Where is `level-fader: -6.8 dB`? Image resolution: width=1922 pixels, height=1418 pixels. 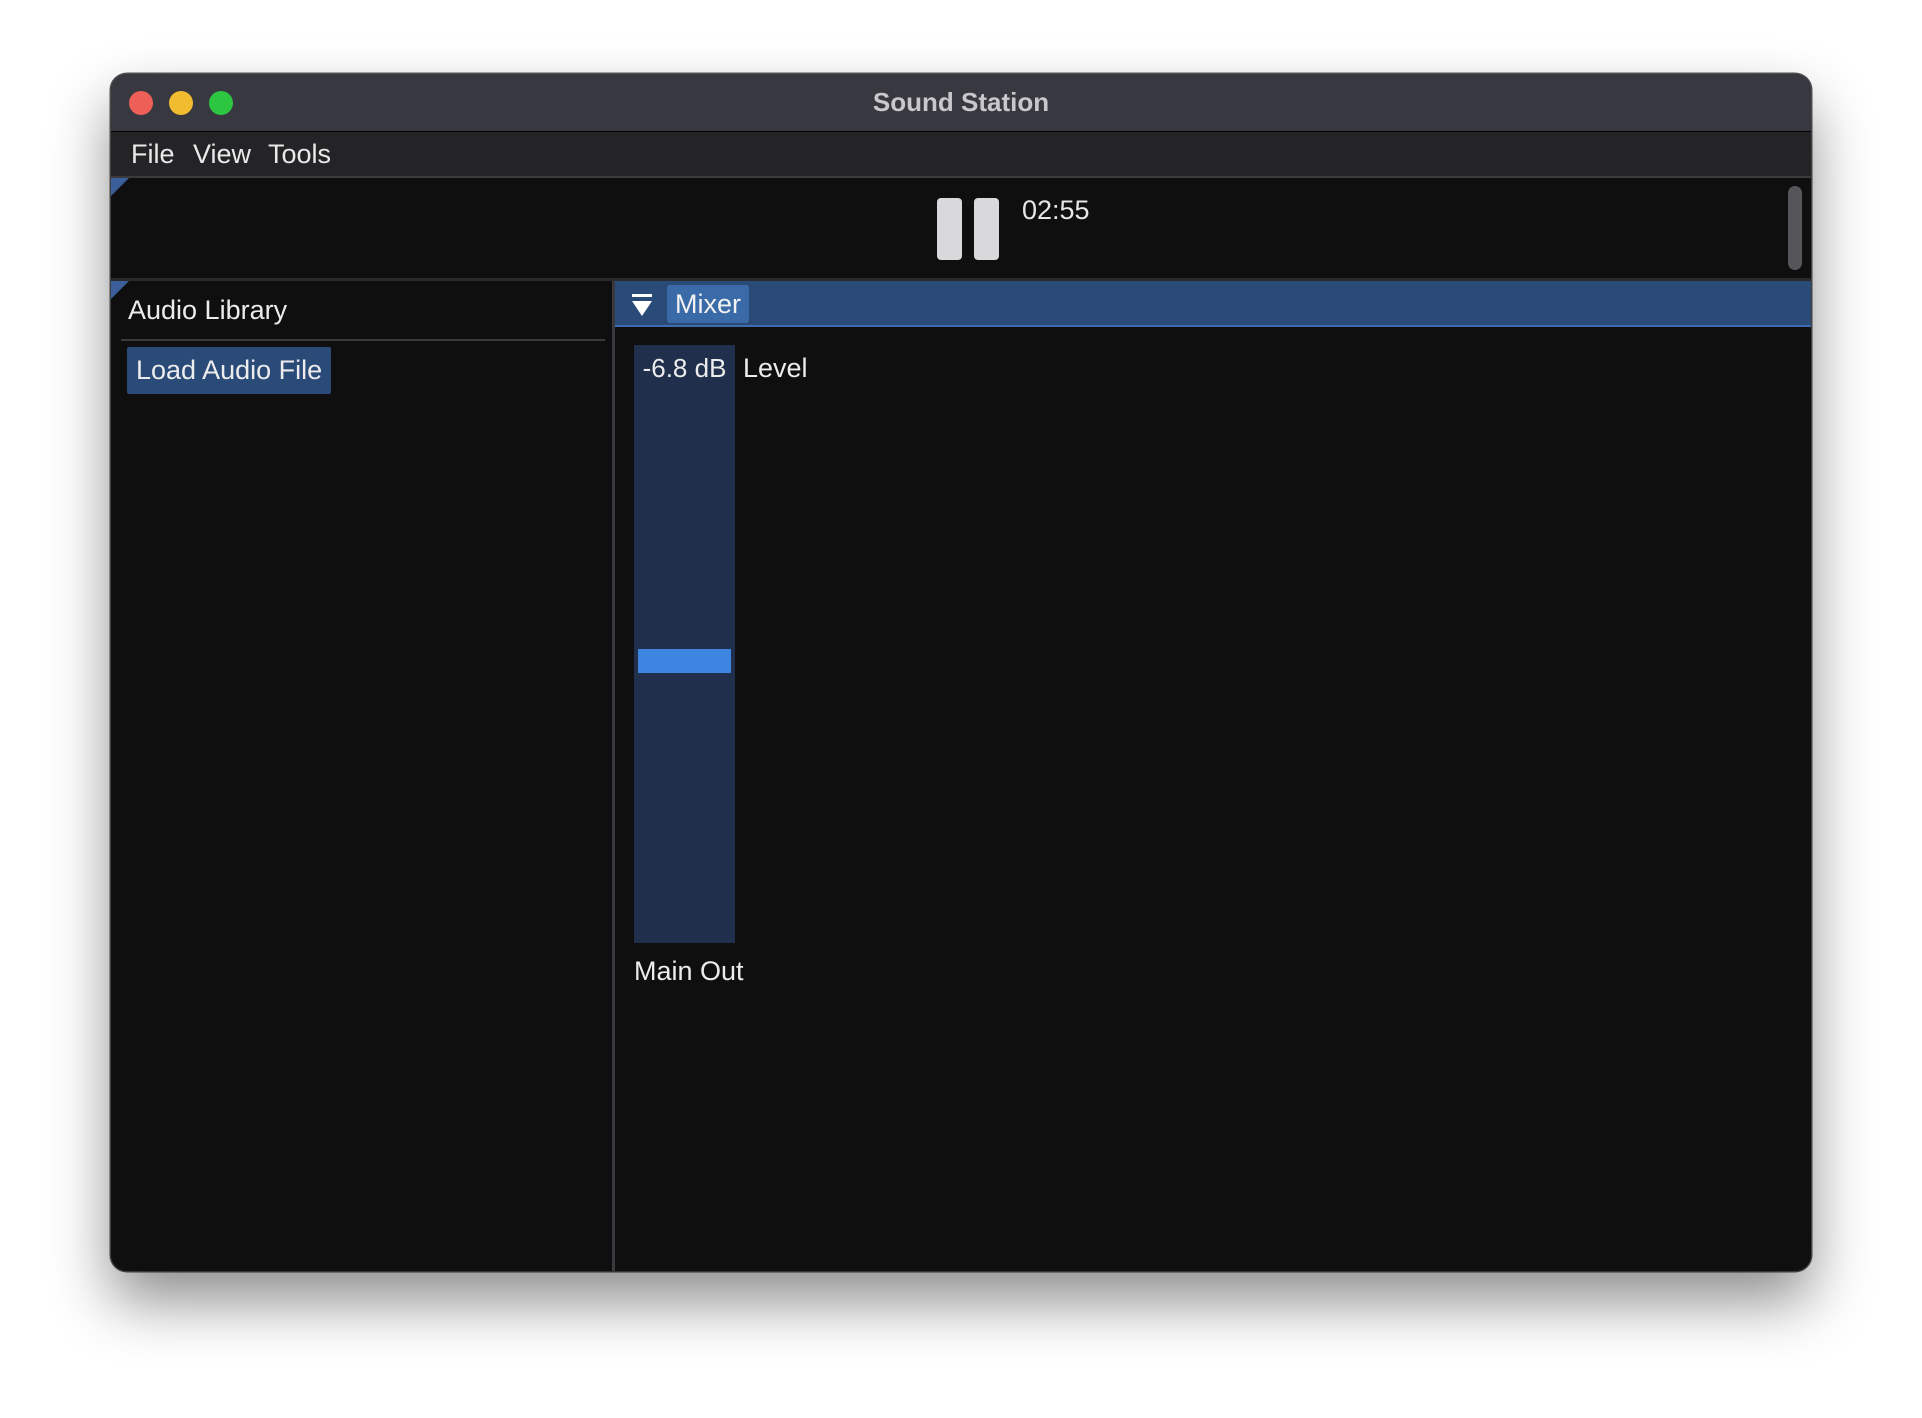 level-fader: -6.8 dB is located at coordinates (684, 644).